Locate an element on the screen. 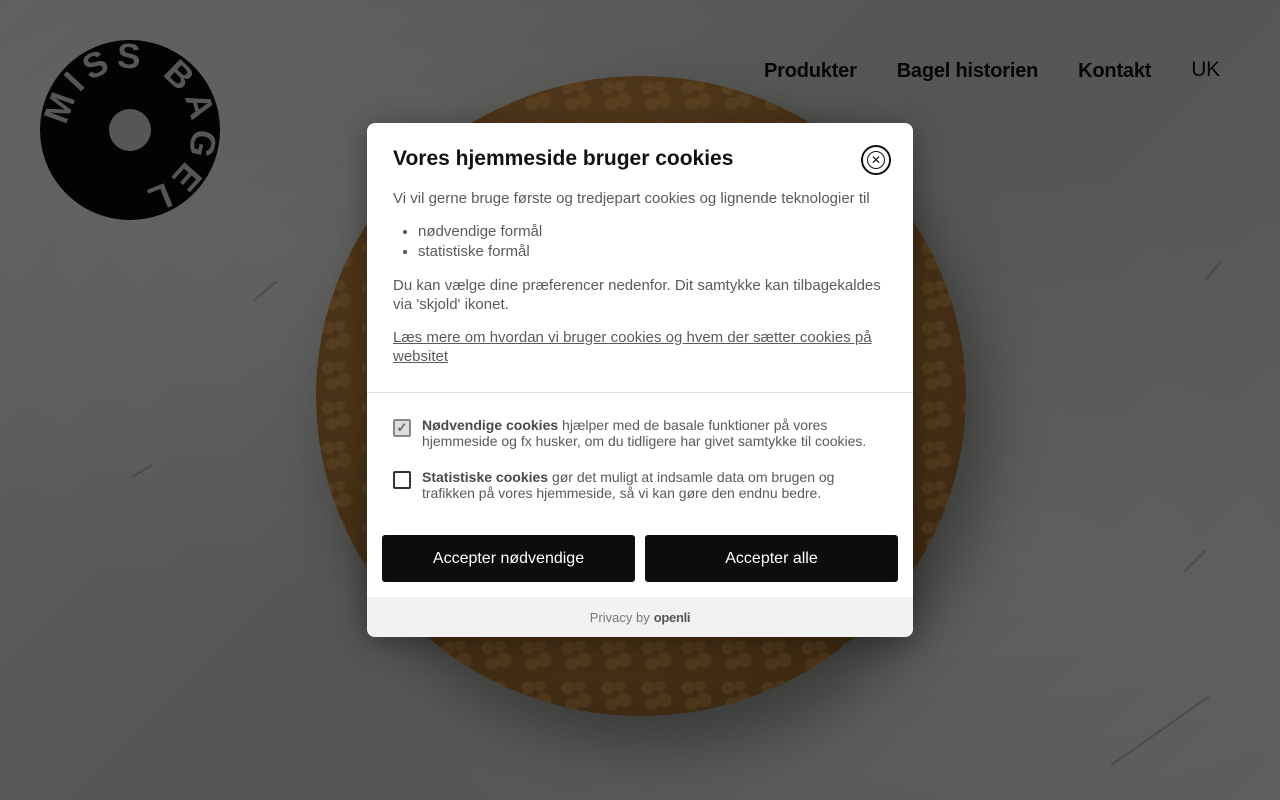  close-button: ✕ is located at coordinates (876, 160).